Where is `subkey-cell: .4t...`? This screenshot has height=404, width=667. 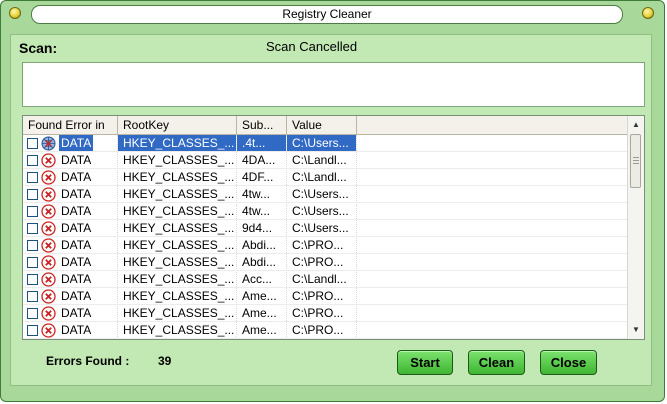
subkey-cell: .4t... is located at coordinates (261, 143).